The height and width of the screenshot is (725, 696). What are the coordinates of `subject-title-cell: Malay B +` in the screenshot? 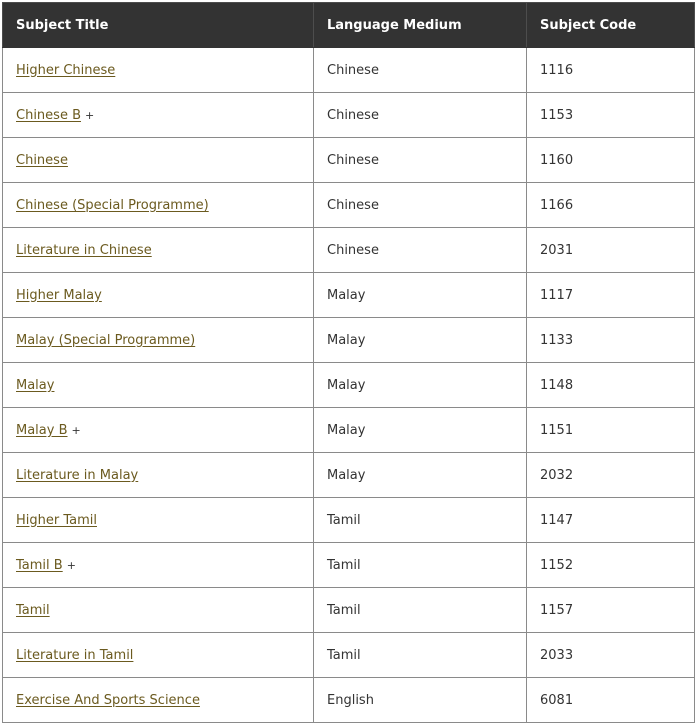 It's located at (158, 430).